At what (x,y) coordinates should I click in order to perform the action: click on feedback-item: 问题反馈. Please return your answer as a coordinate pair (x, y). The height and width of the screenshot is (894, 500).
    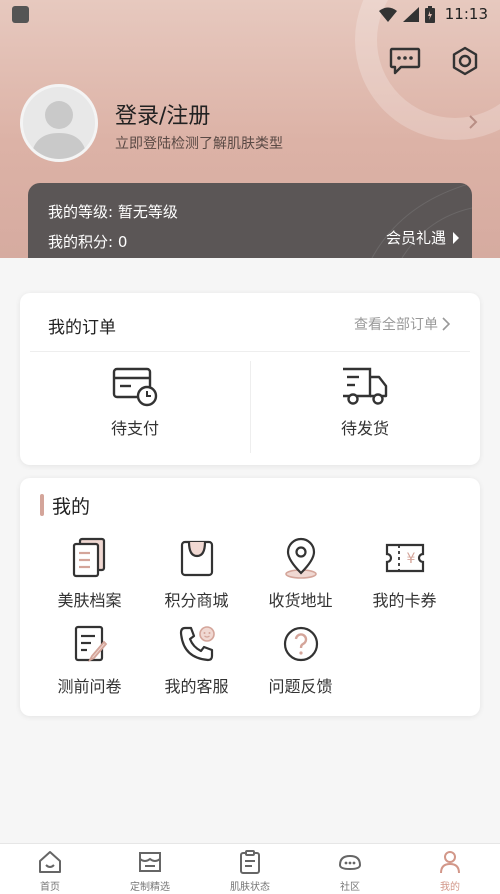
    Looking at the image, I should click on (300, 662).